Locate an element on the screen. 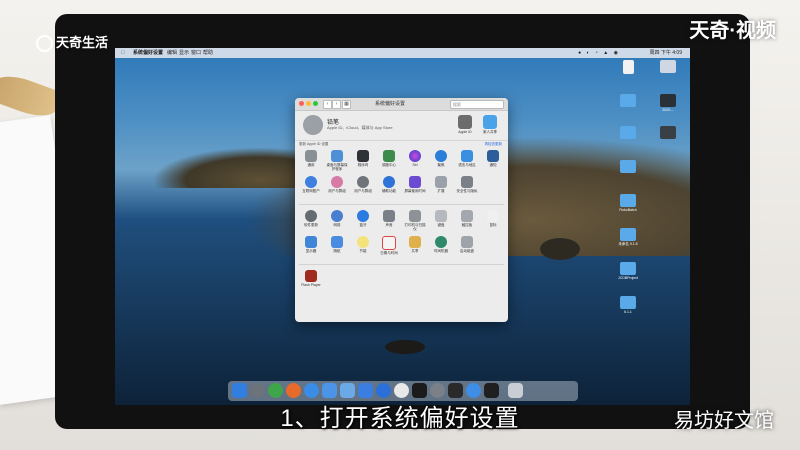  close-icon is located at coordinates (301, 103).